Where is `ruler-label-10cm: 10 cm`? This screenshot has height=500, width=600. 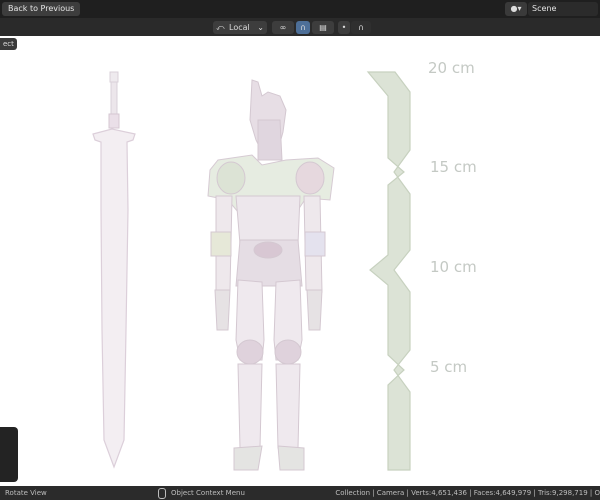 ruler-label-10cm: 10 cm is located at coordinates (453, 267).